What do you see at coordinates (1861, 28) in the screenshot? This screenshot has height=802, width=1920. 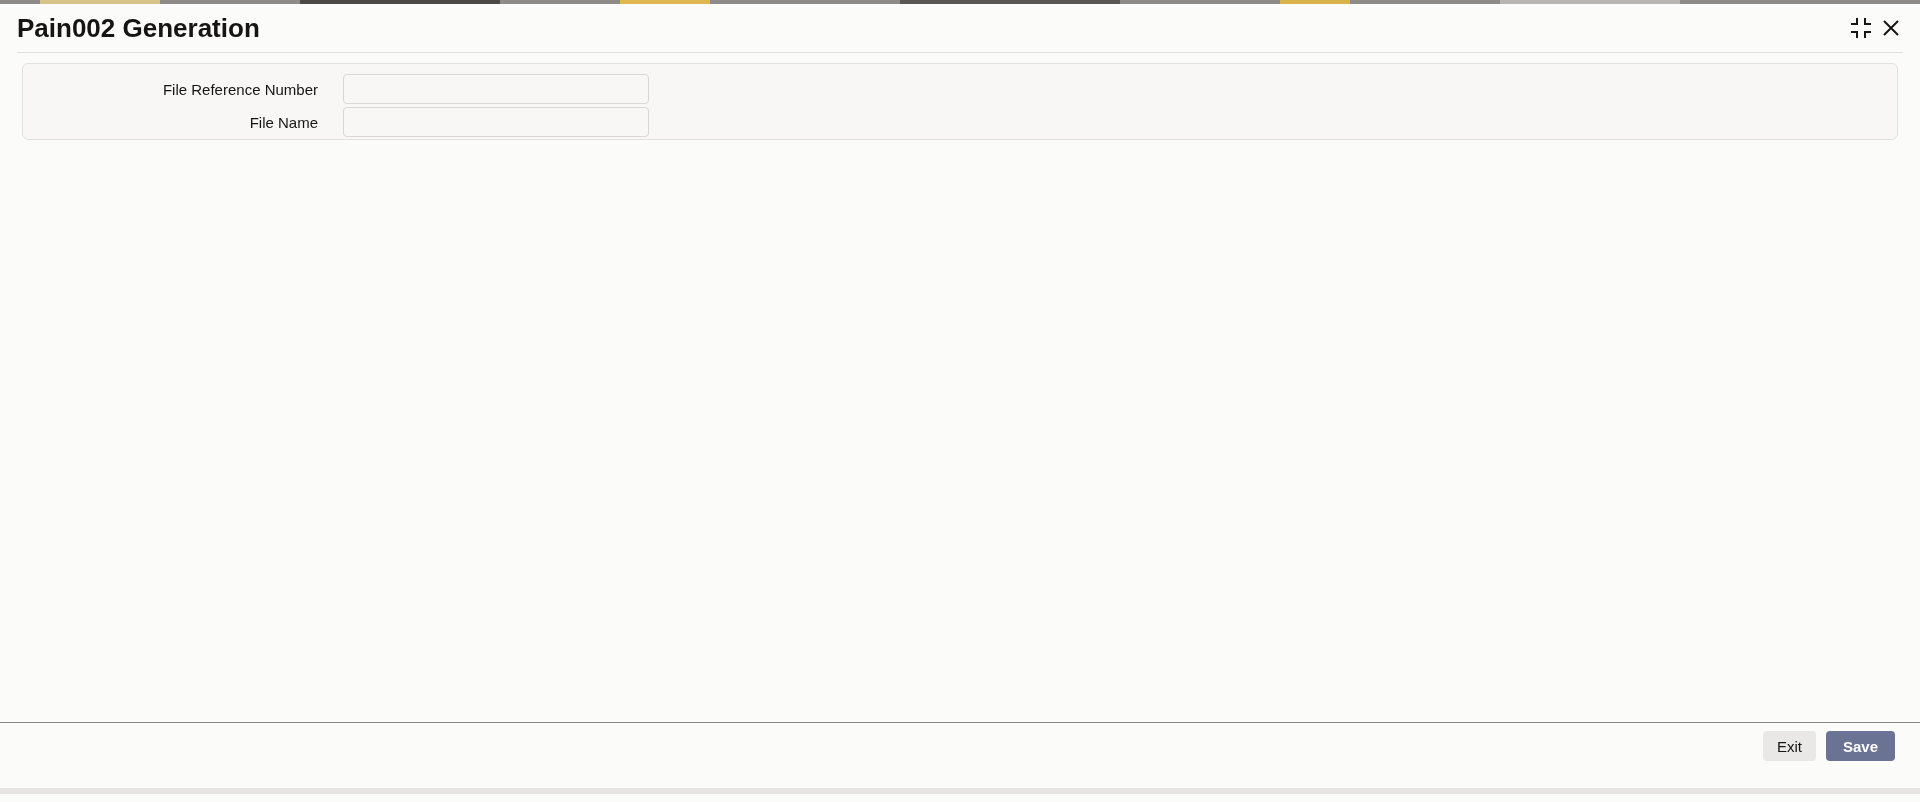 I see `minimize-icon` at bounding box center [1861, 28].